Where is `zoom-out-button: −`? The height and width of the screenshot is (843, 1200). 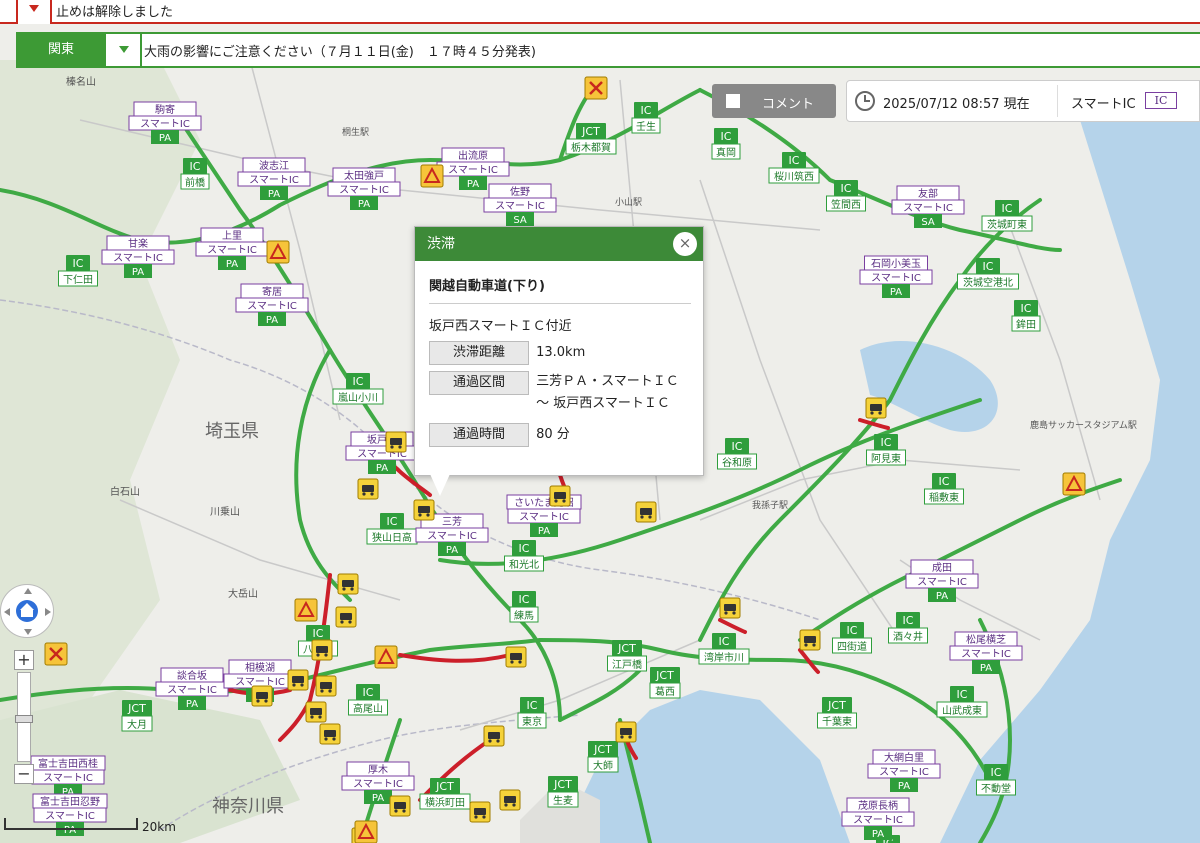 zoom-out-button: − is located at coordinates (24, 774).